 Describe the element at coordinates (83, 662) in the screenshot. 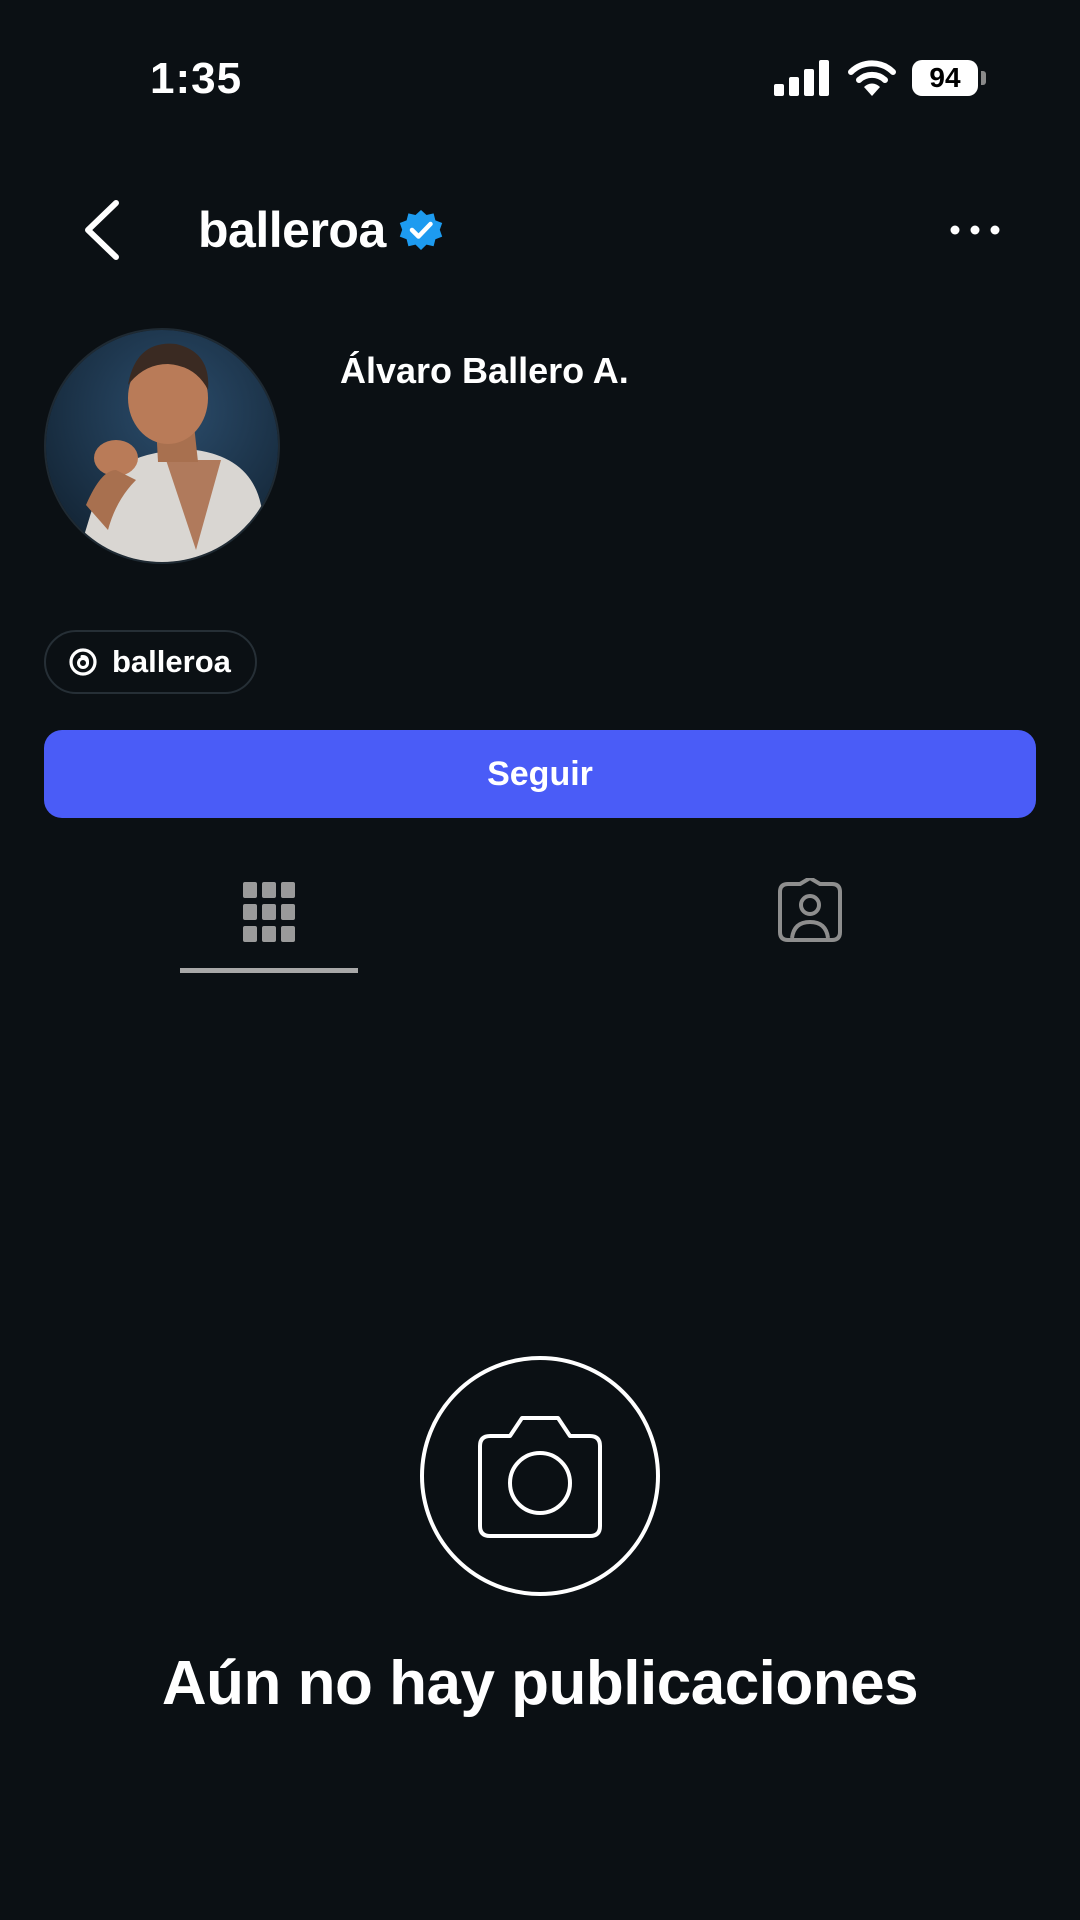

I see `threads-icon` at that location.